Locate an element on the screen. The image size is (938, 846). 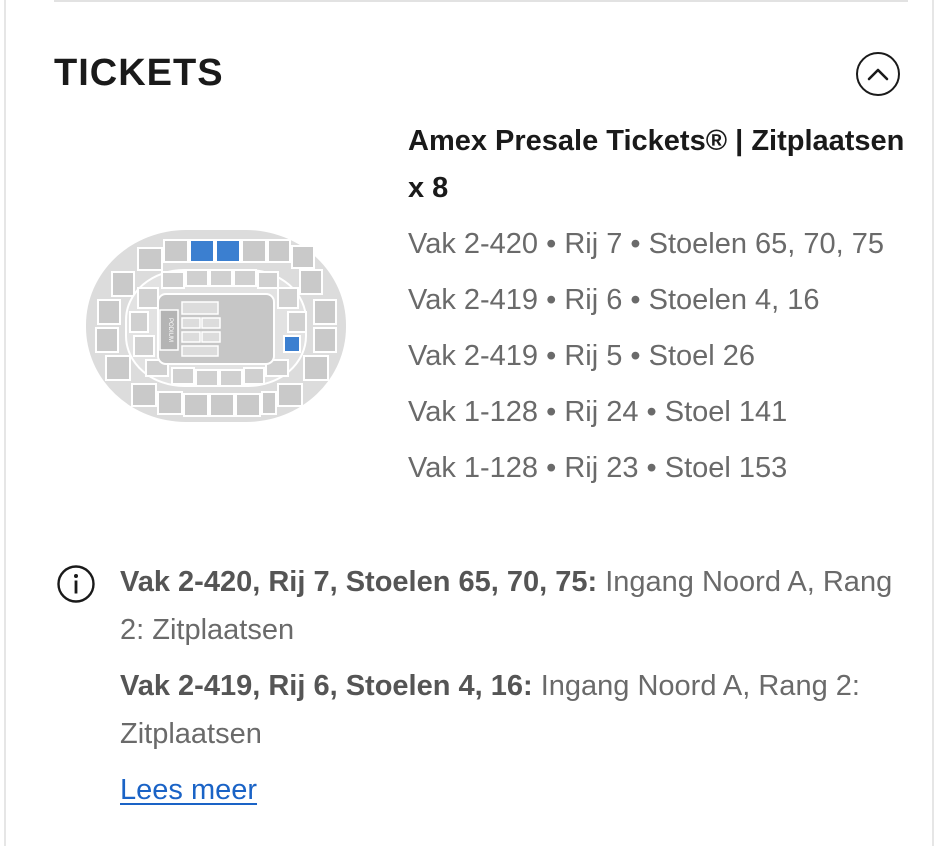
entrance-seats: Vak 2-420, Rij 7, Stoelen 65, 70, 75: is located at coordinates (359, 582).